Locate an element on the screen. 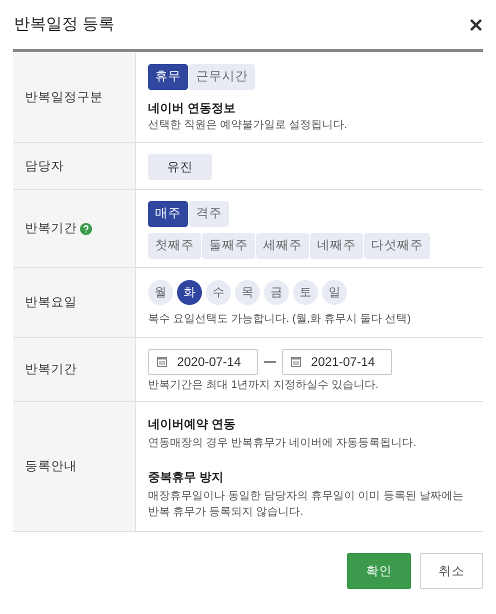 The height and width of the screenshot is (614, 496). cancel-button: 취소 is located at coordinates (451, 571).